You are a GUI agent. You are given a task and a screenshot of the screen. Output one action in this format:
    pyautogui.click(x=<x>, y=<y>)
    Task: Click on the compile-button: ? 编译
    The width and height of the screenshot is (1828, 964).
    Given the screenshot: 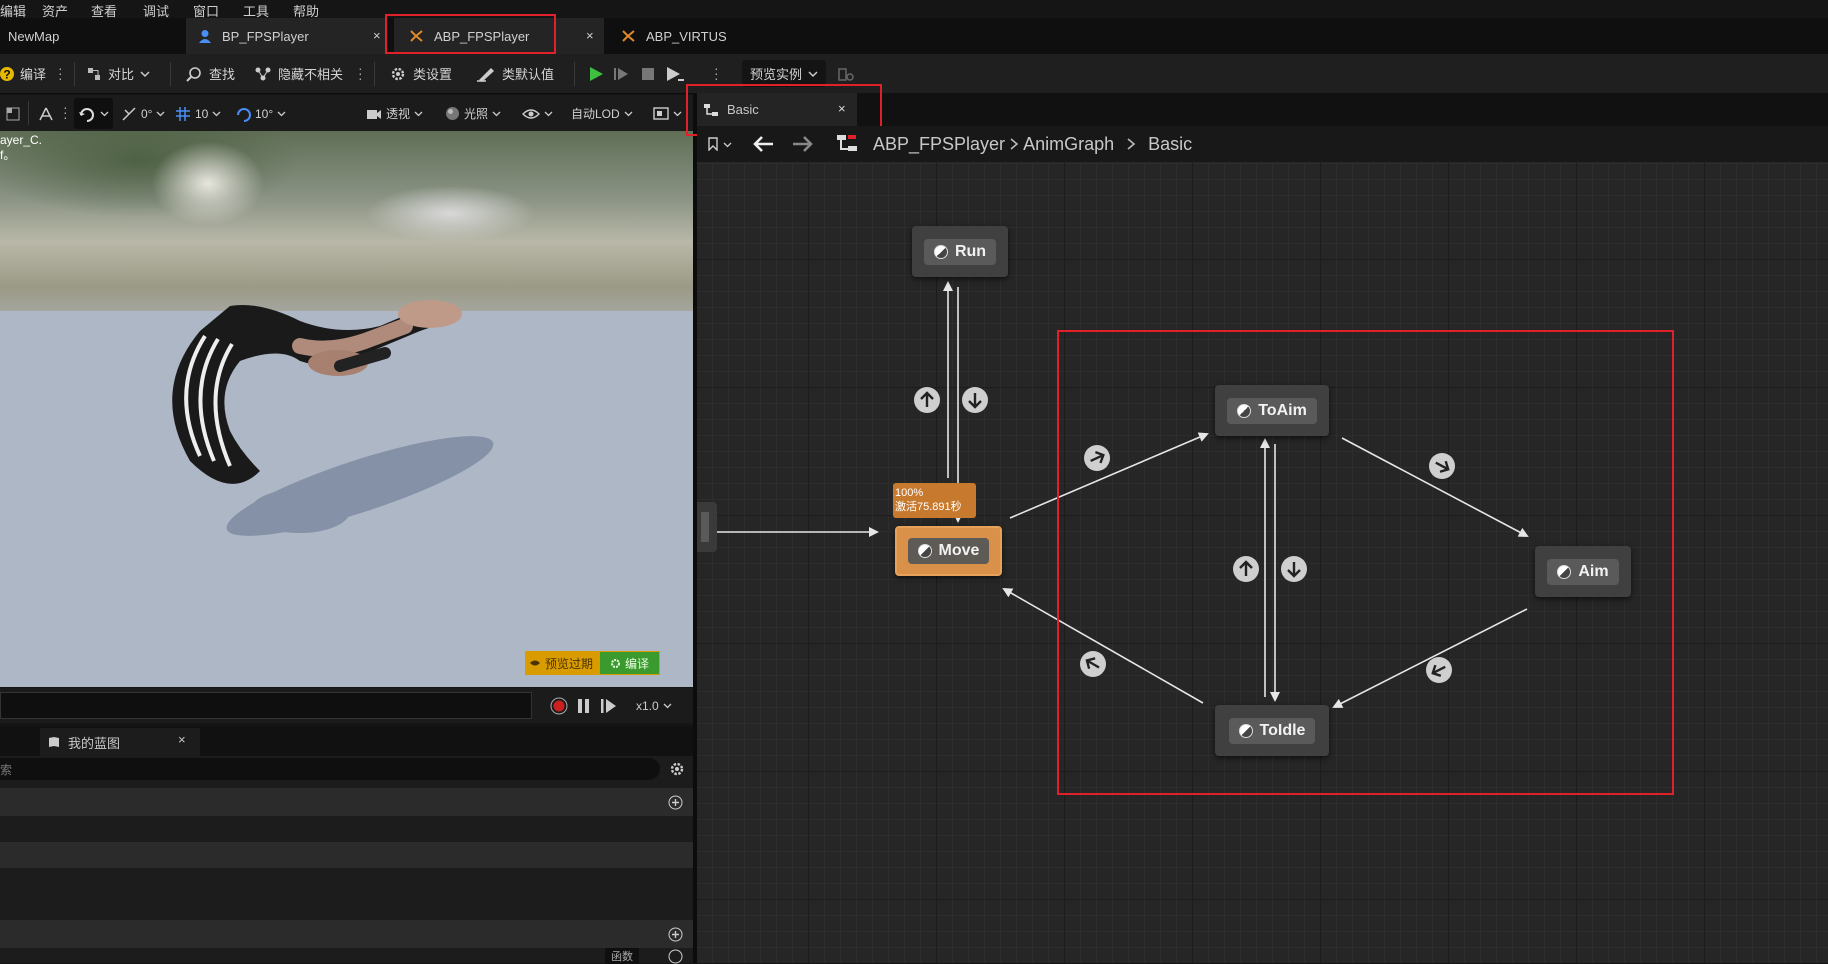 What is the action you would take?
    pyautogui.click(x=23, y=73)
    